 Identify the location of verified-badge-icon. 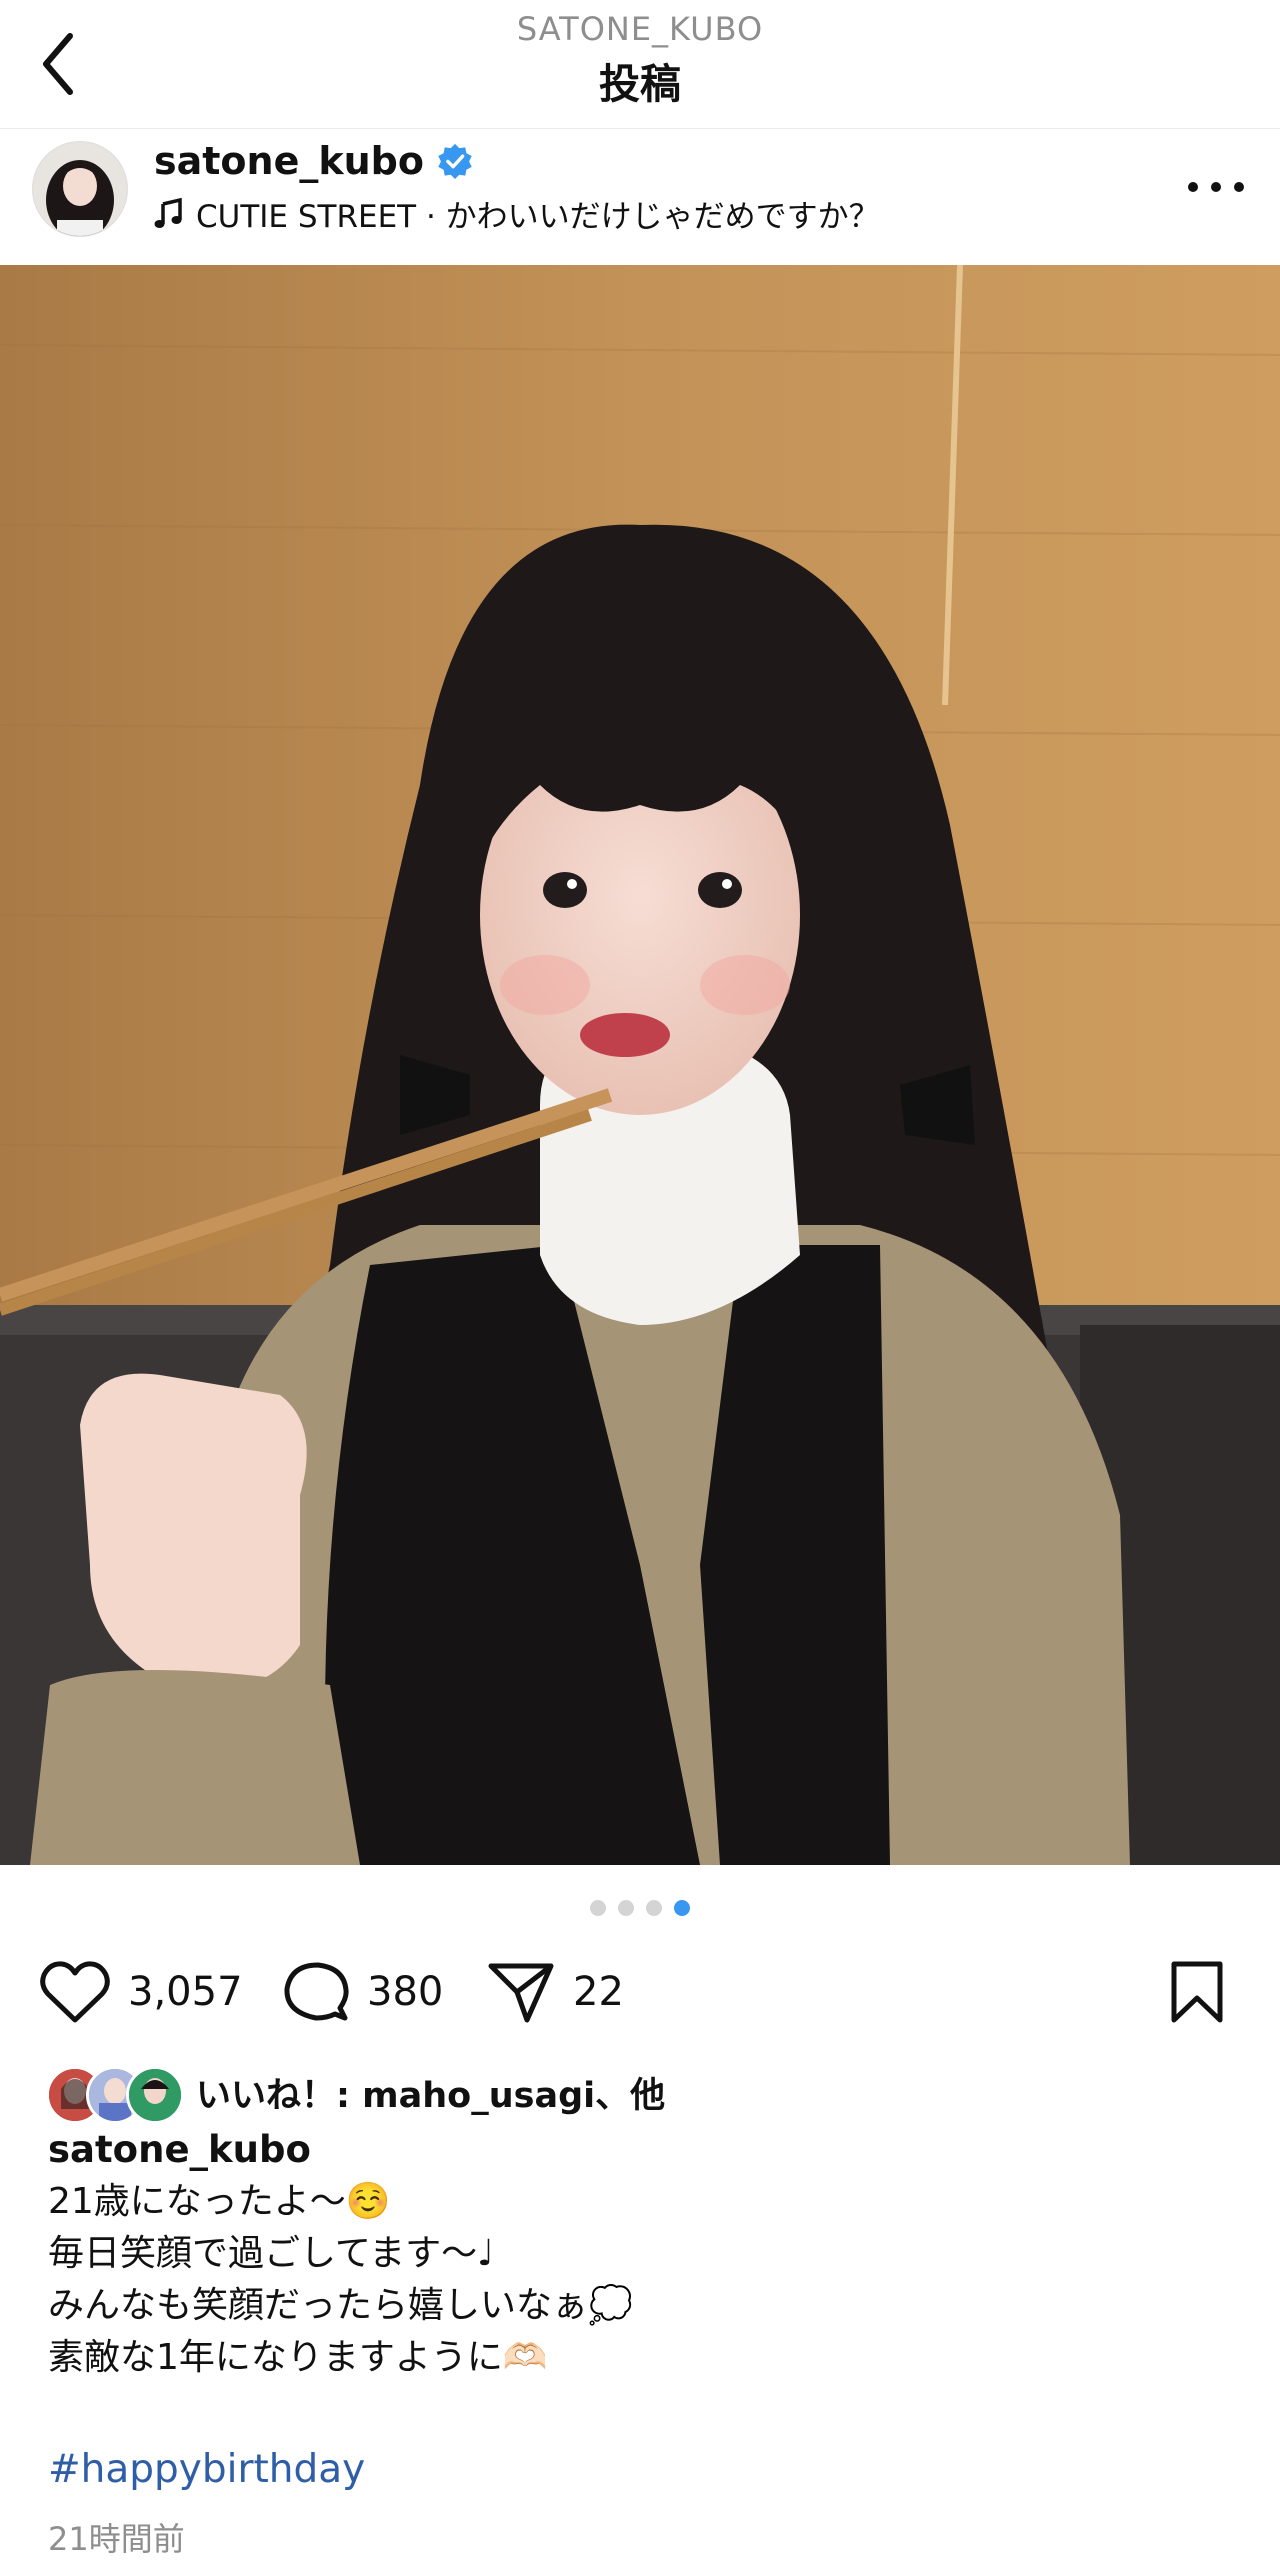
(455, 161).